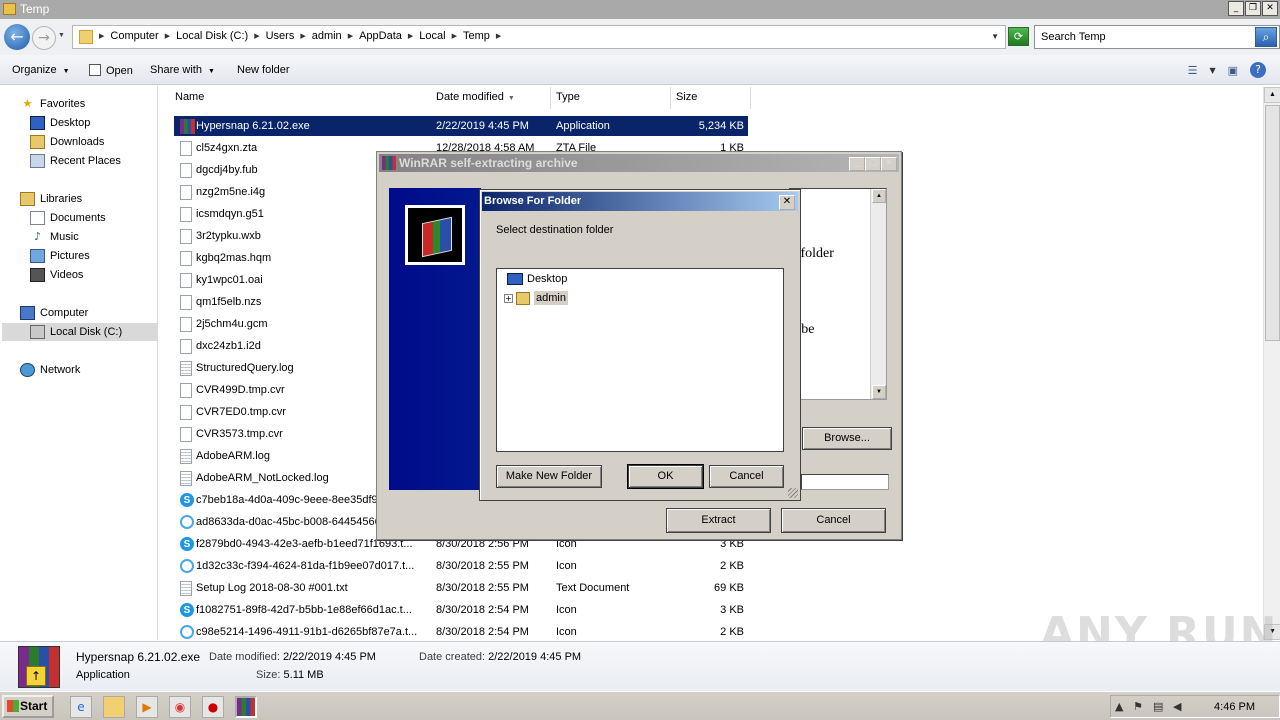 This screenshot has height=720, width=1280. I want to click on tray-expand-icon: ▲, so click(1119, 706).